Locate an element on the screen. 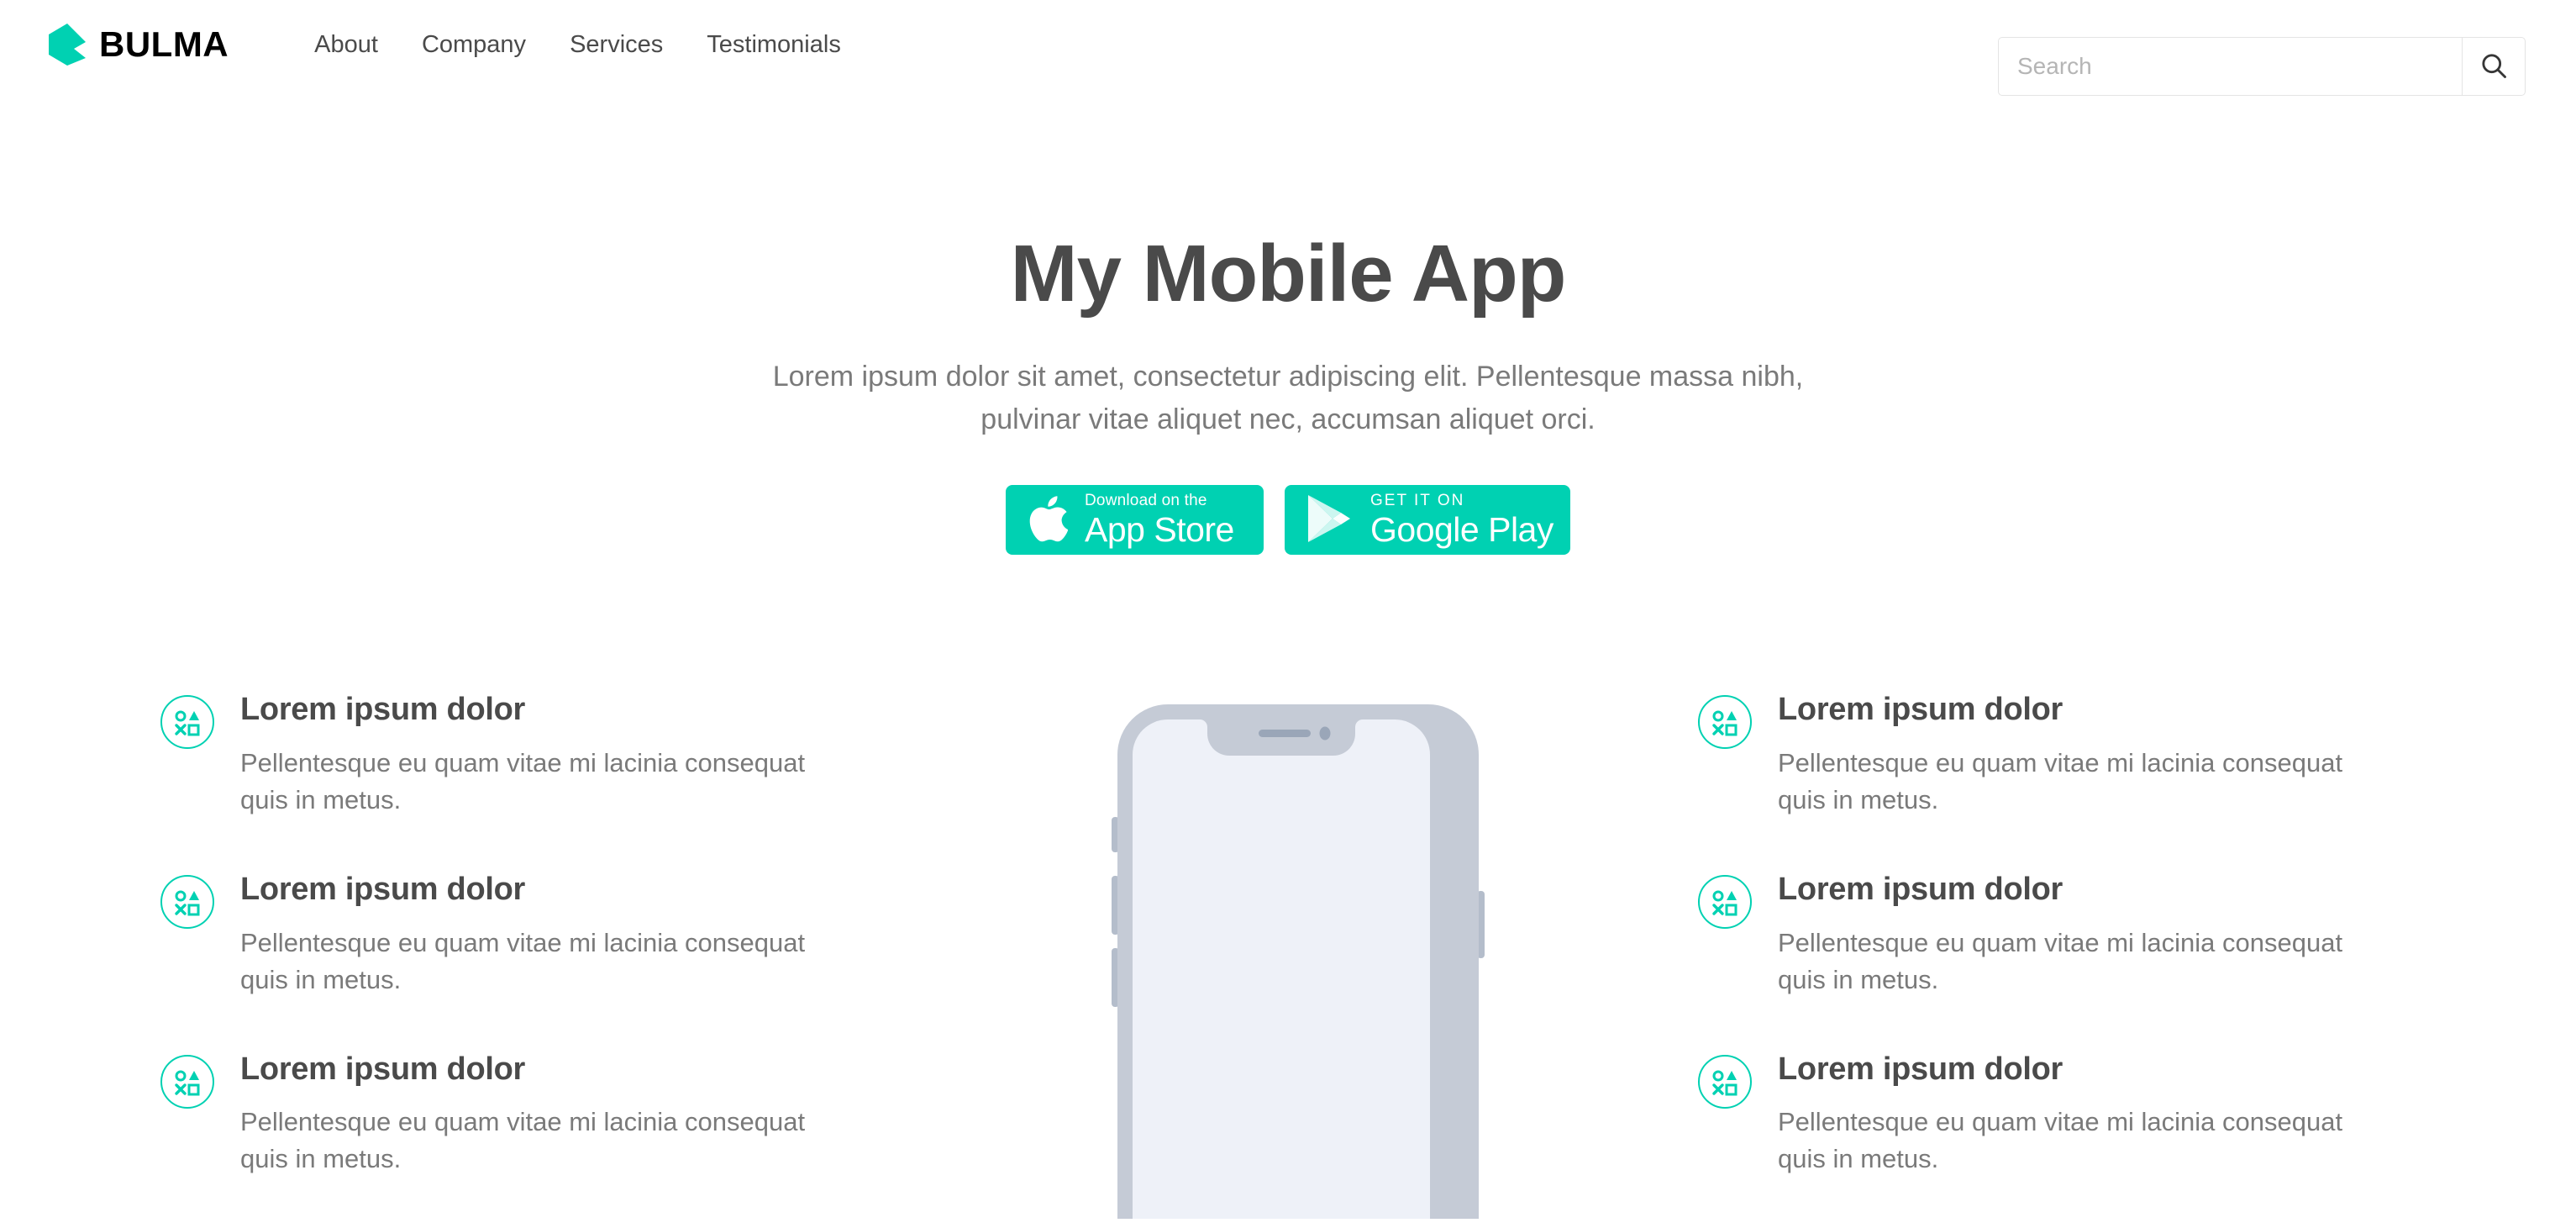 The height and width of the screenshot is (1228, 2576). apple-logo-icon is located at coordinates (1049, 520).